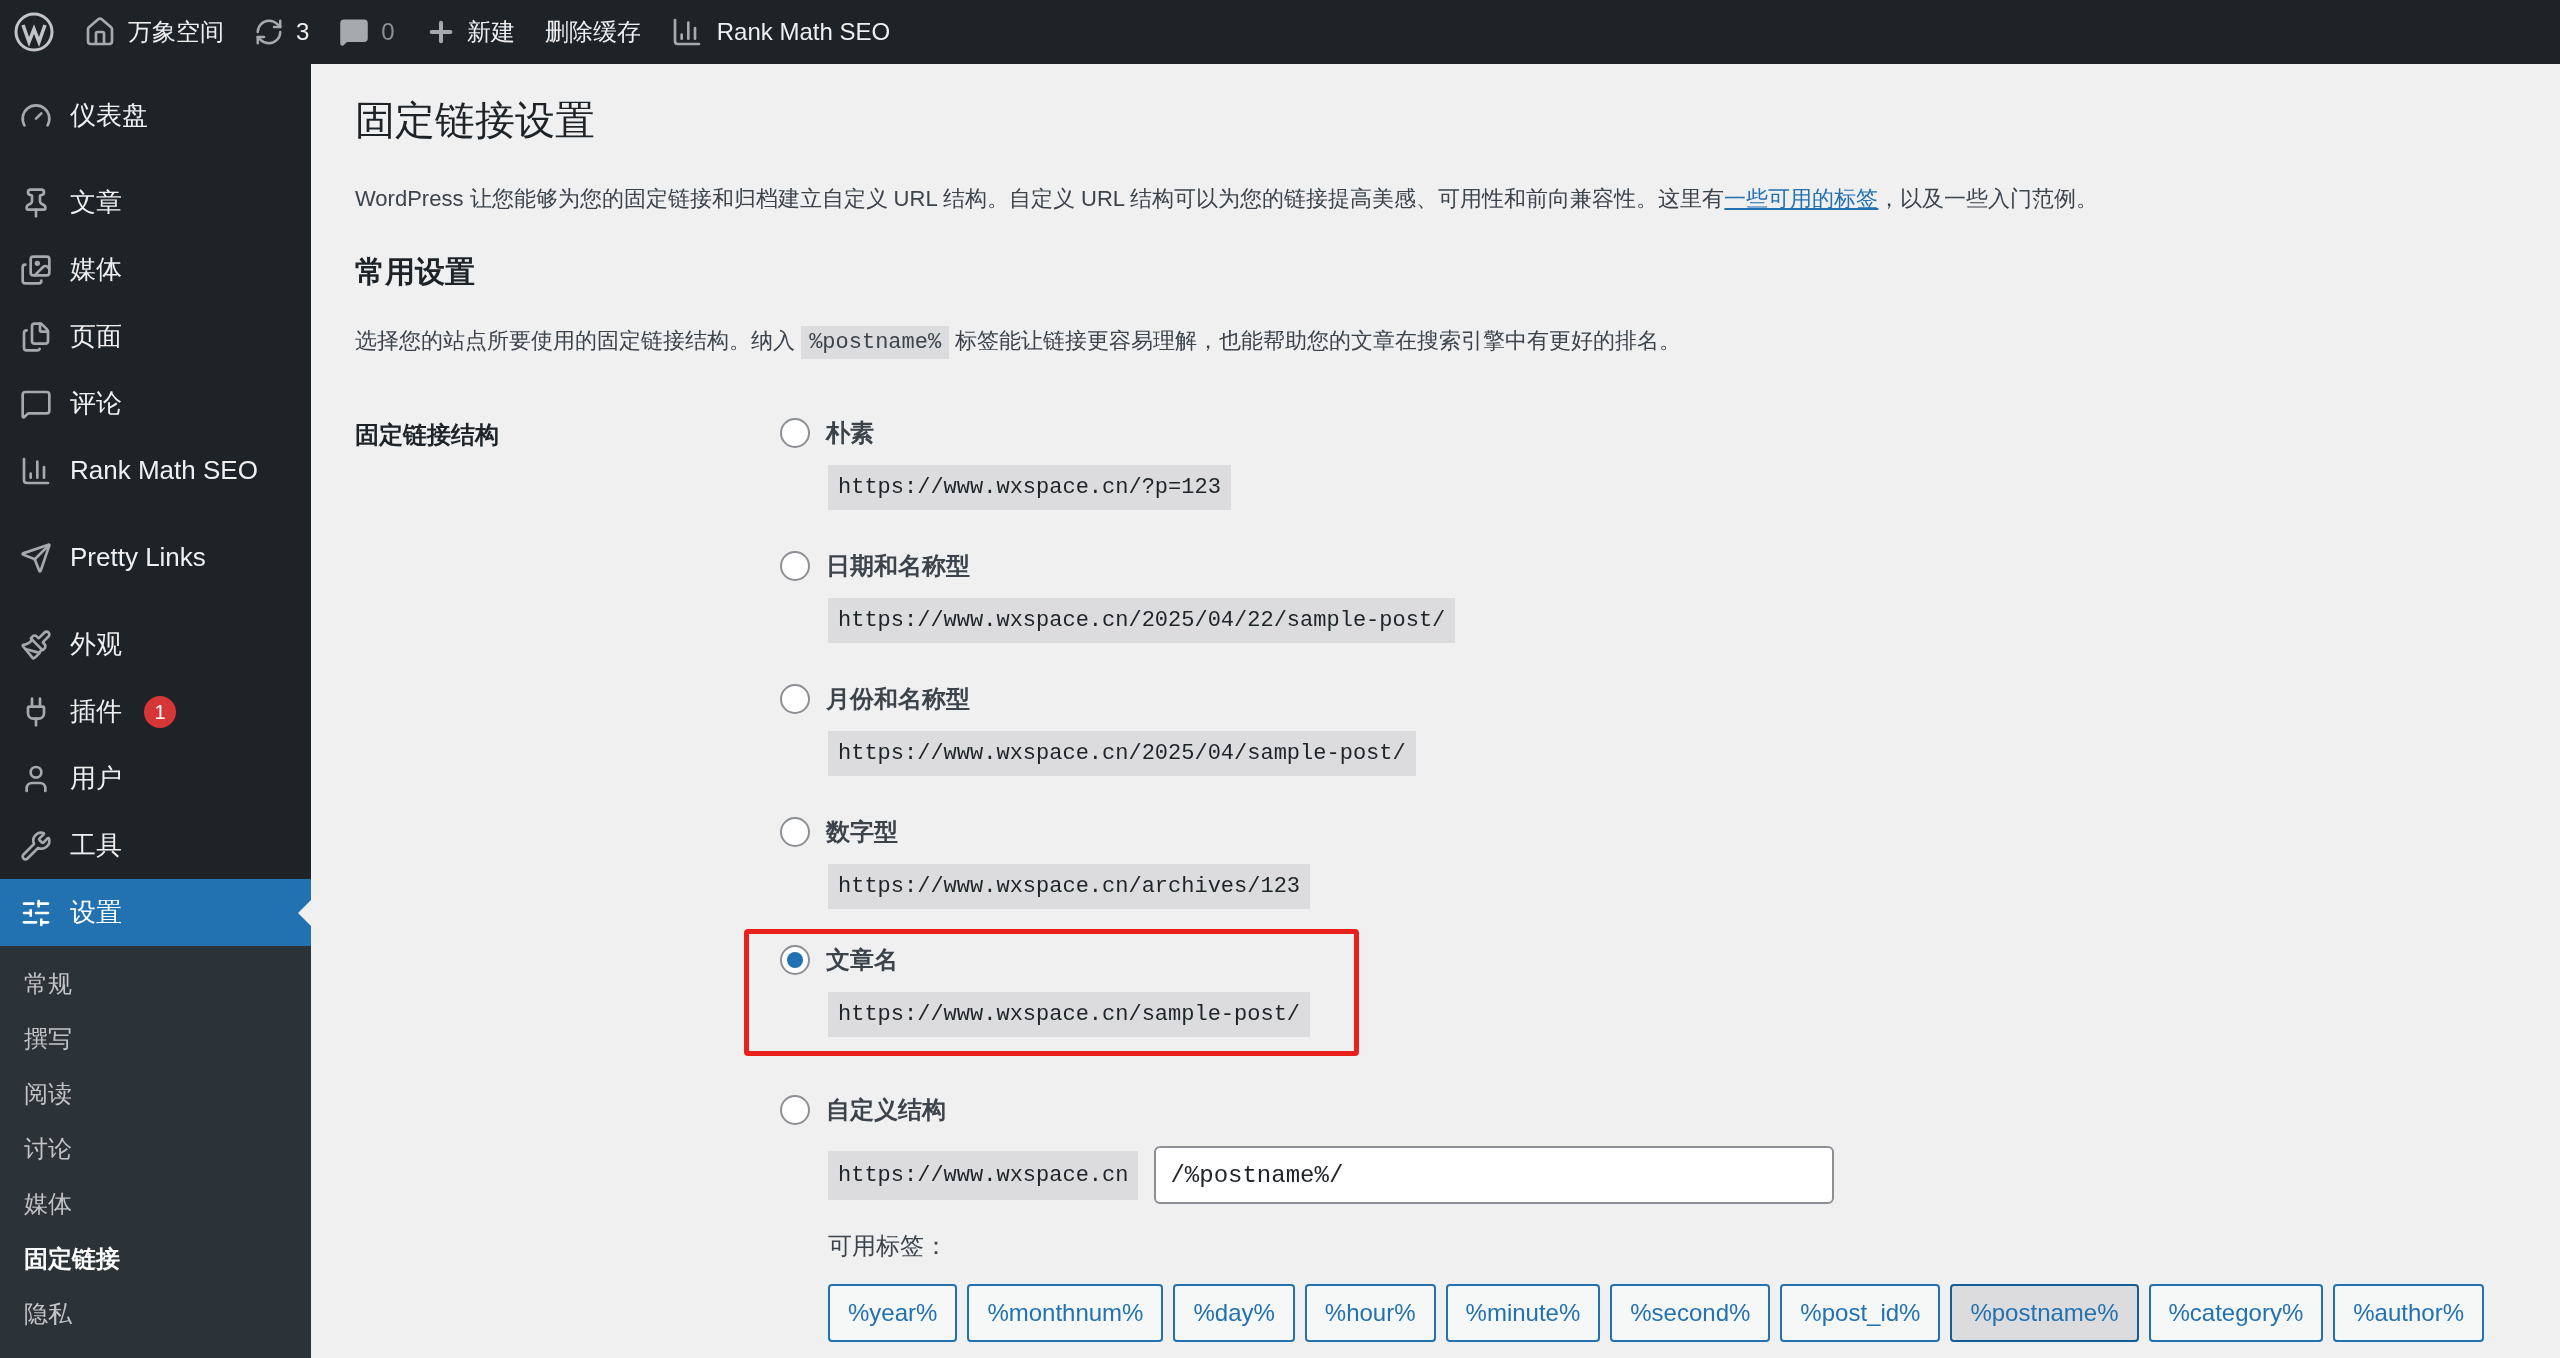 This screenshot has width=2560, height=1358. I want to click on tag-button: %second%, so click(1690, 1313).